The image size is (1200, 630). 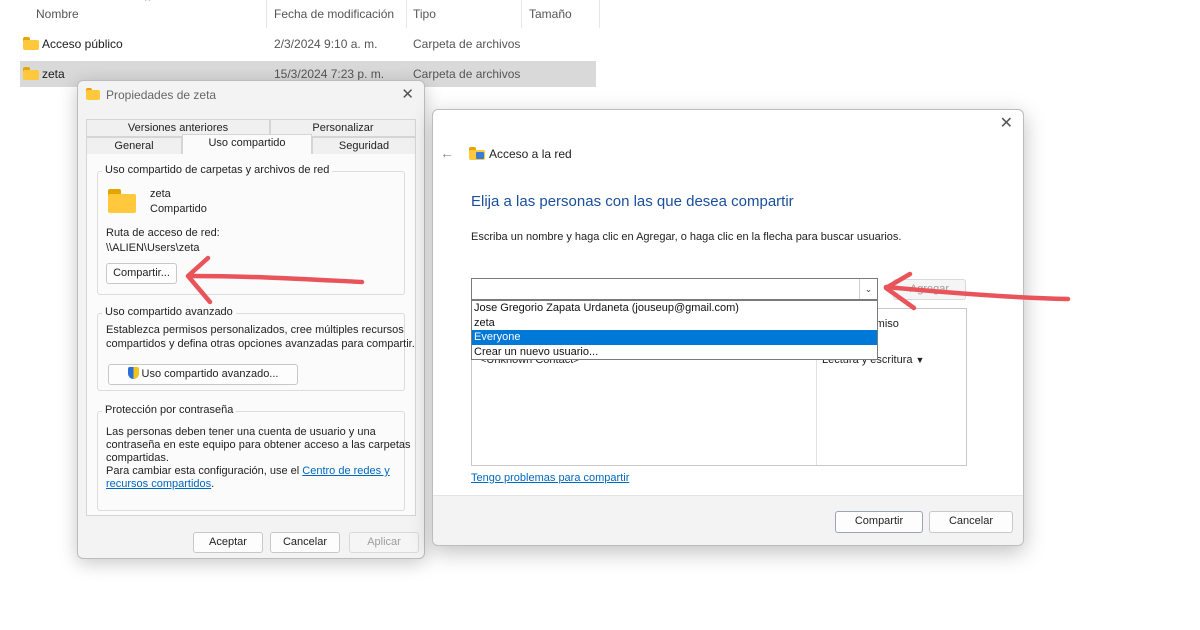 What do you see at coordinates (868, 289) in the screenshot?
I see `chevron-down-icon: ⌄` at bounding box center [868, 289].